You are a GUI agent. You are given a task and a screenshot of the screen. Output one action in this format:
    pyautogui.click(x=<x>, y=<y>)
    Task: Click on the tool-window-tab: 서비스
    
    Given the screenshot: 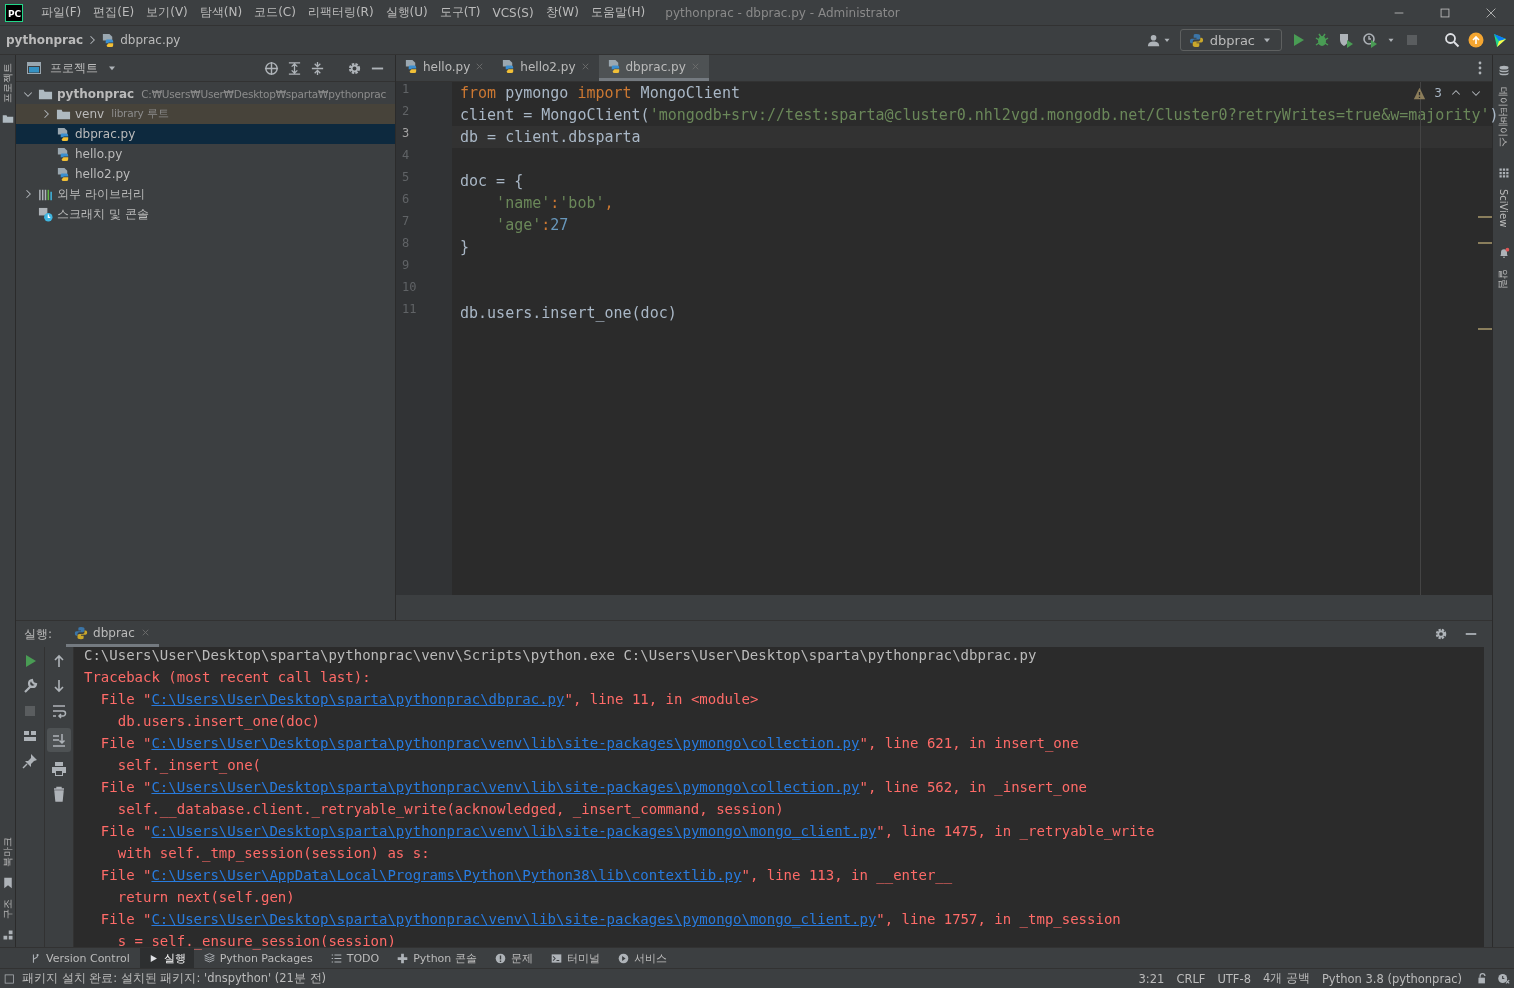 What is the action you would take?
    pyautogui.click(x=642, y=958)
    